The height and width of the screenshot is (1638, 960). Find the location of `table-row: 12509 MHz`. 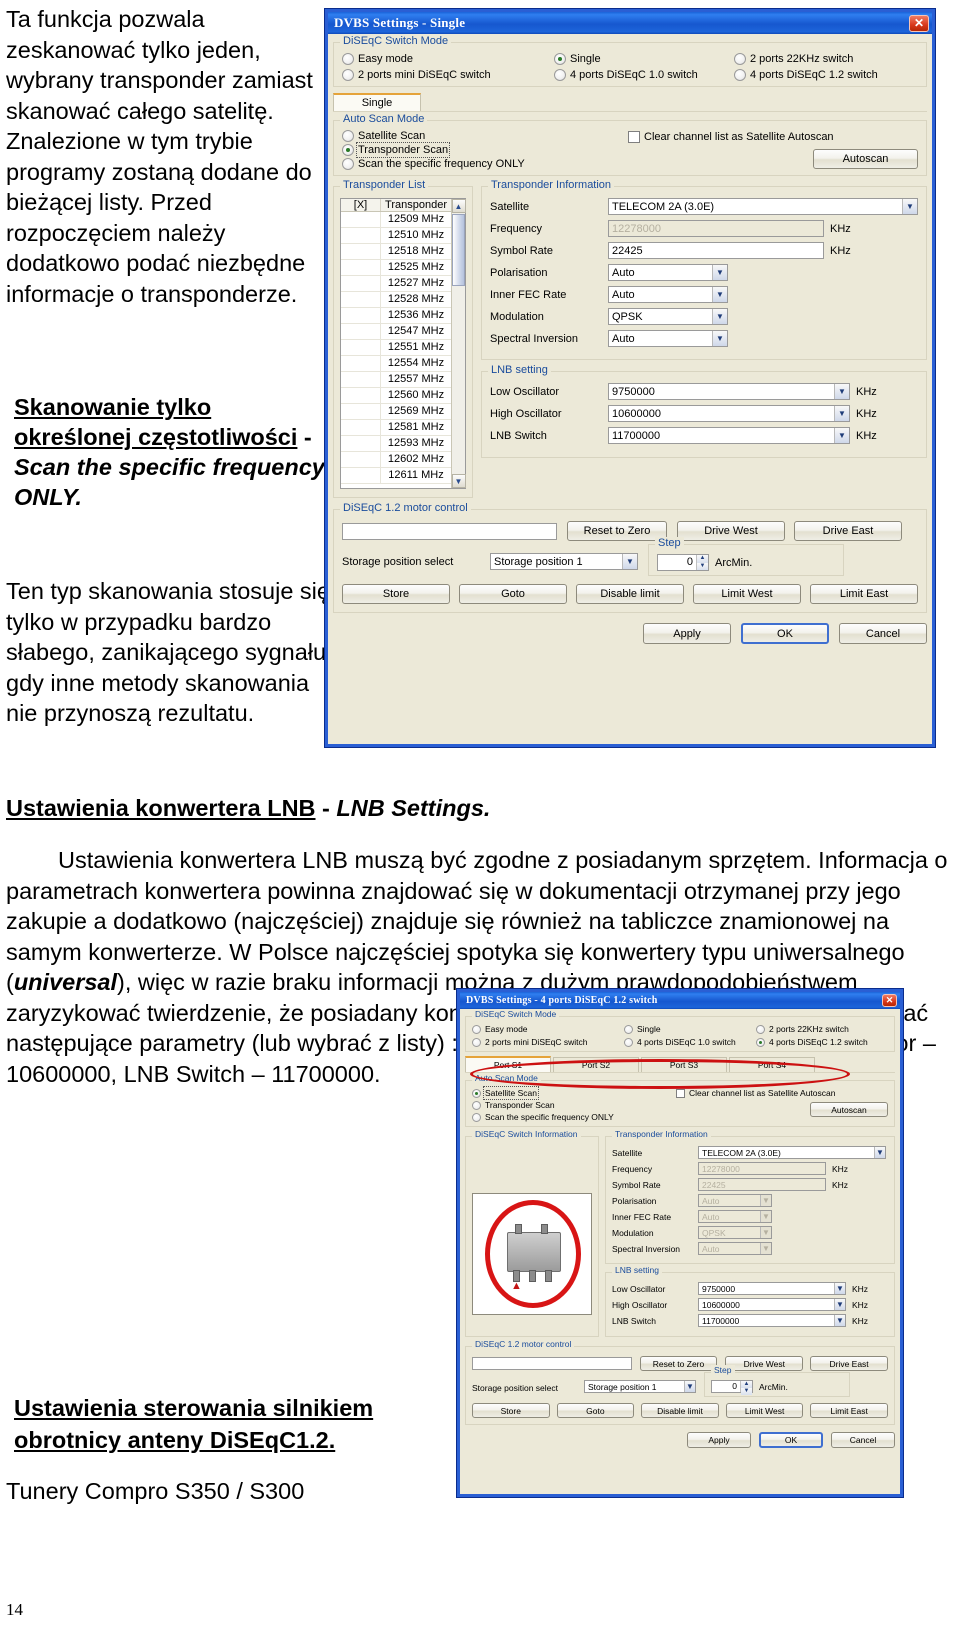

table-row: 12509 MHz is located at coordinates (396, 220).